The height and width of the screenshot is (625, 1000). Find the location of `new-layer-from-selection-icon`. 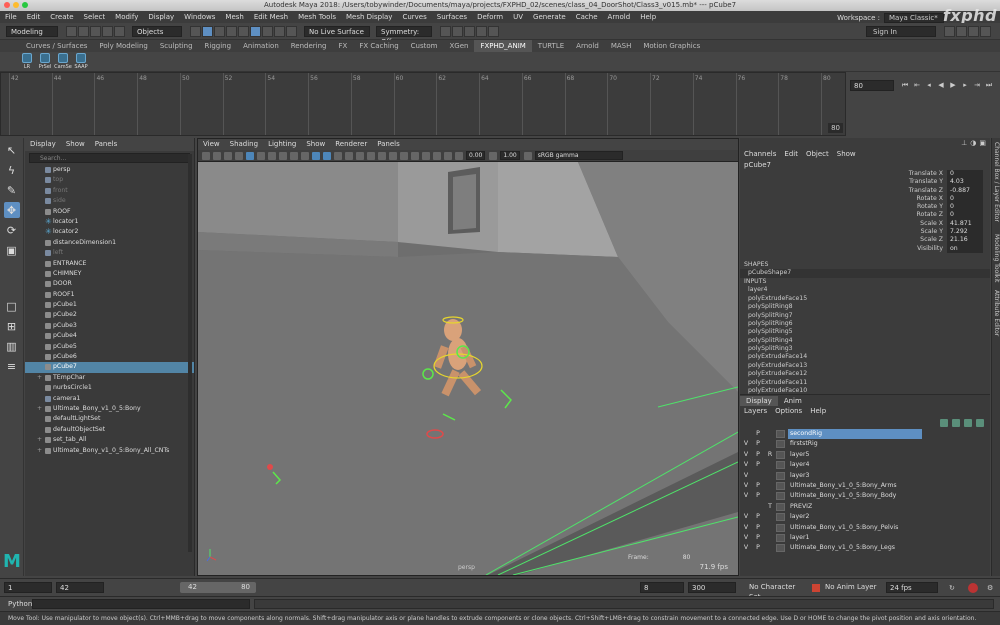

new-layer-from-selection-icon is located at coordinates (980, 423).